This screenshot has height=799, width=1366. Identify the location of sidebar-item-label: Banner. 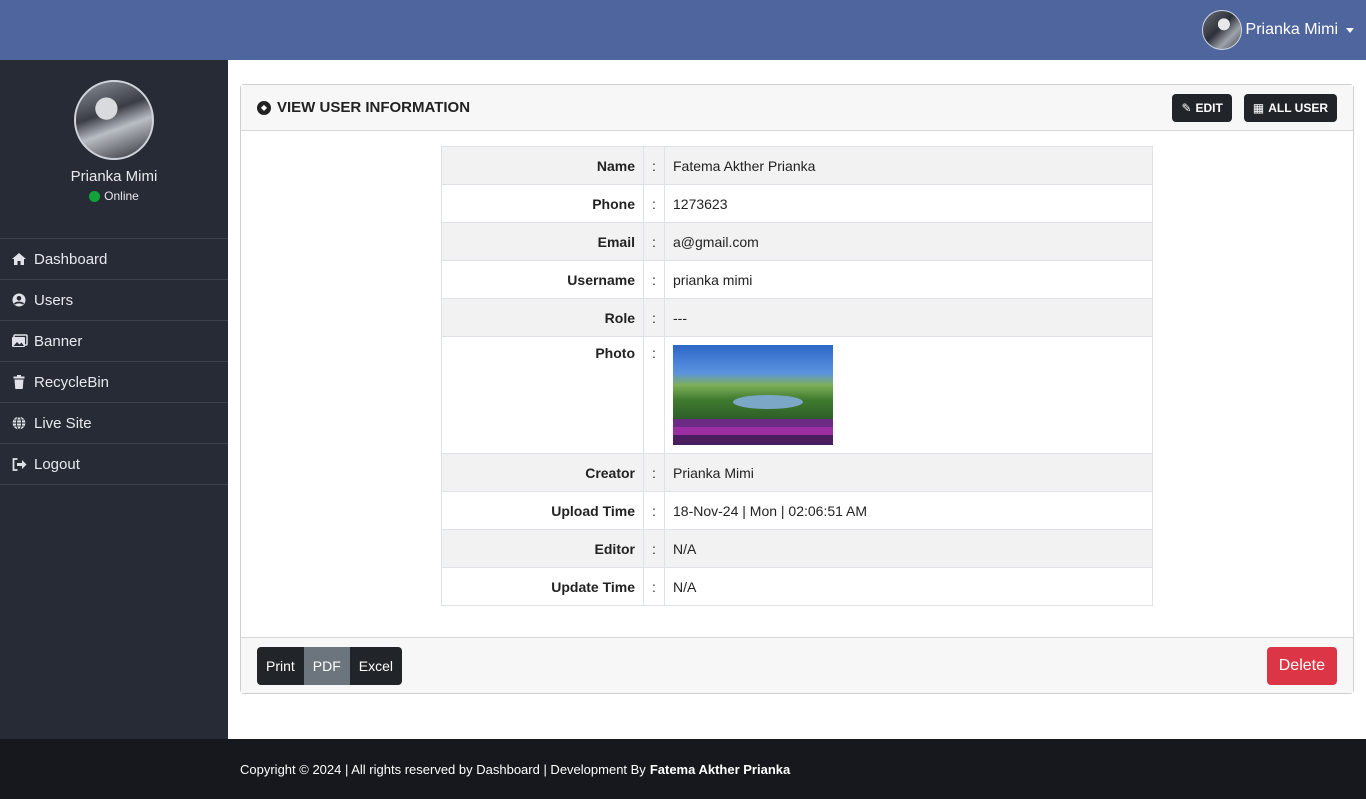
(58, 341).